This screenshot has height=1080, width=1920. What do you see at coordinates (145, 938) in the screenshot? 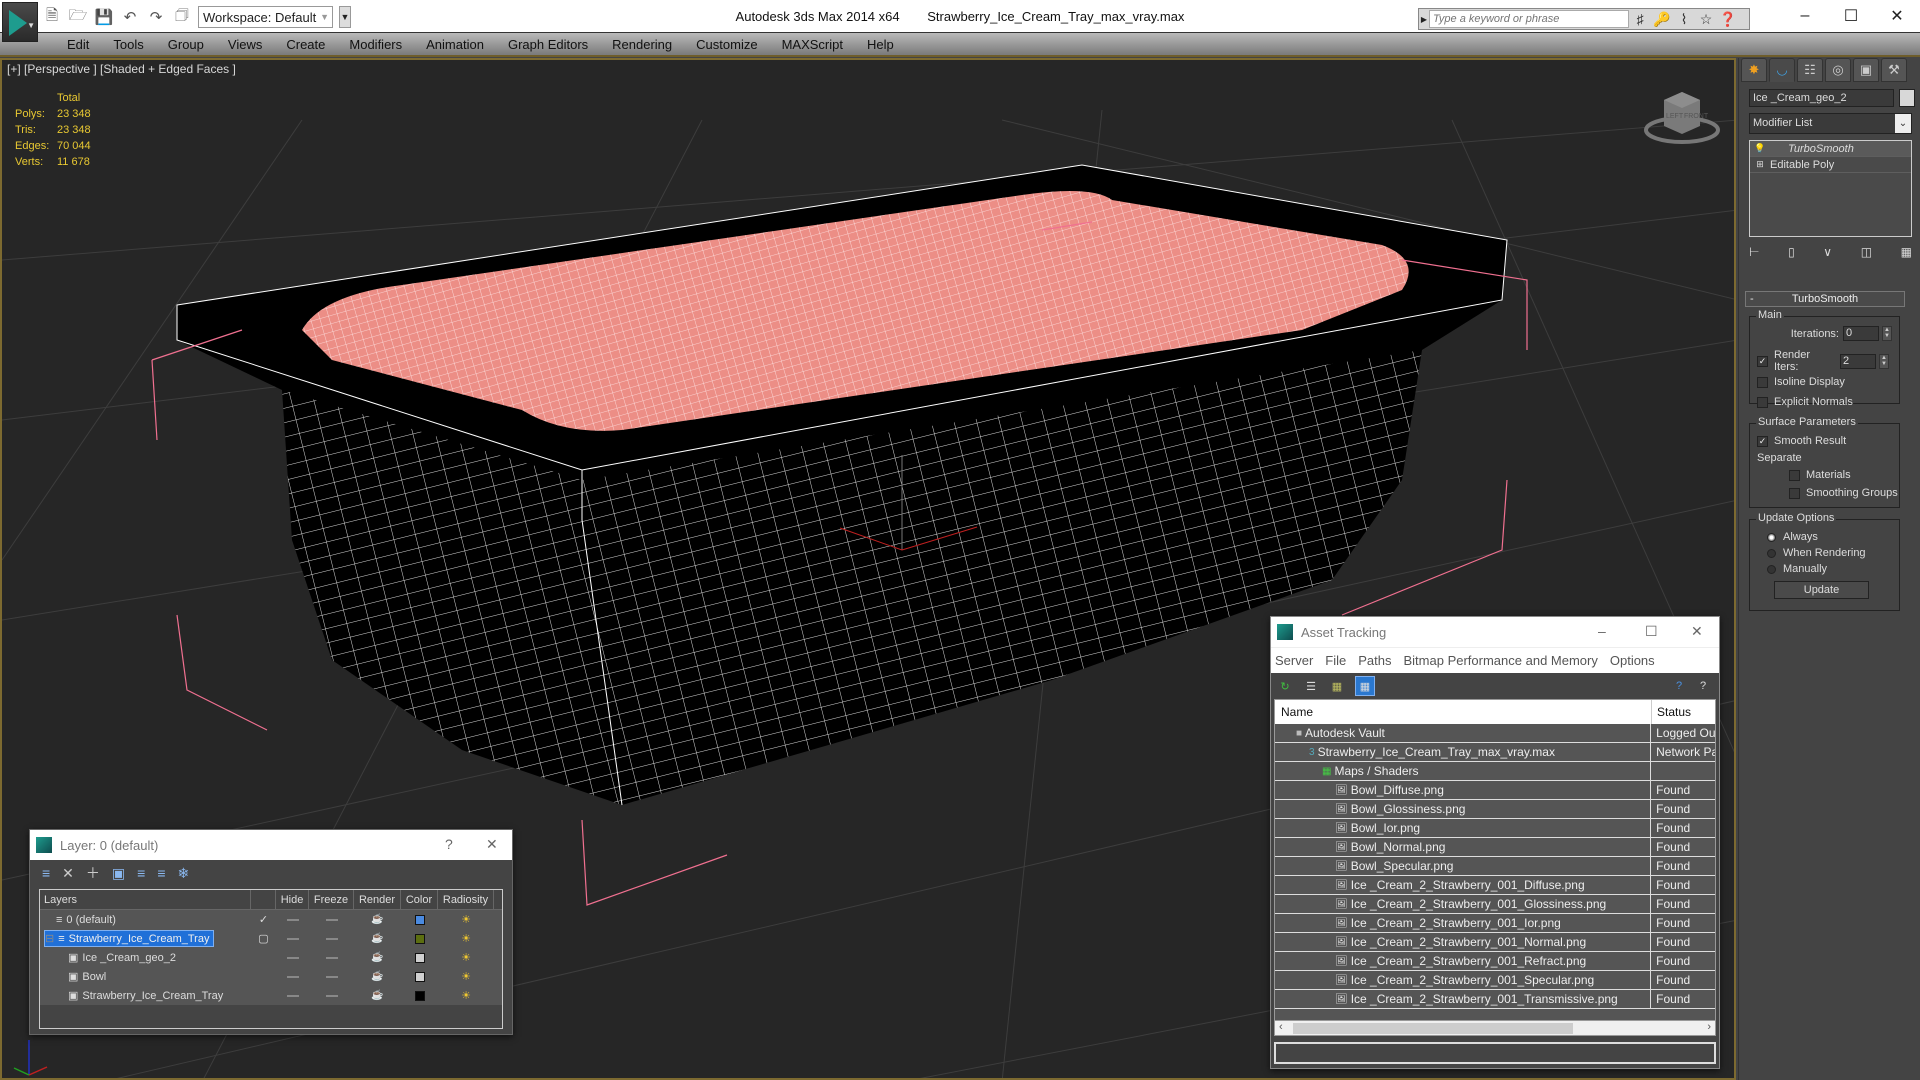
I see `layer-name-cell: ⊟ ≡ Strawberry_Ice_Cream_Tray` at bounding box center [145, 938].